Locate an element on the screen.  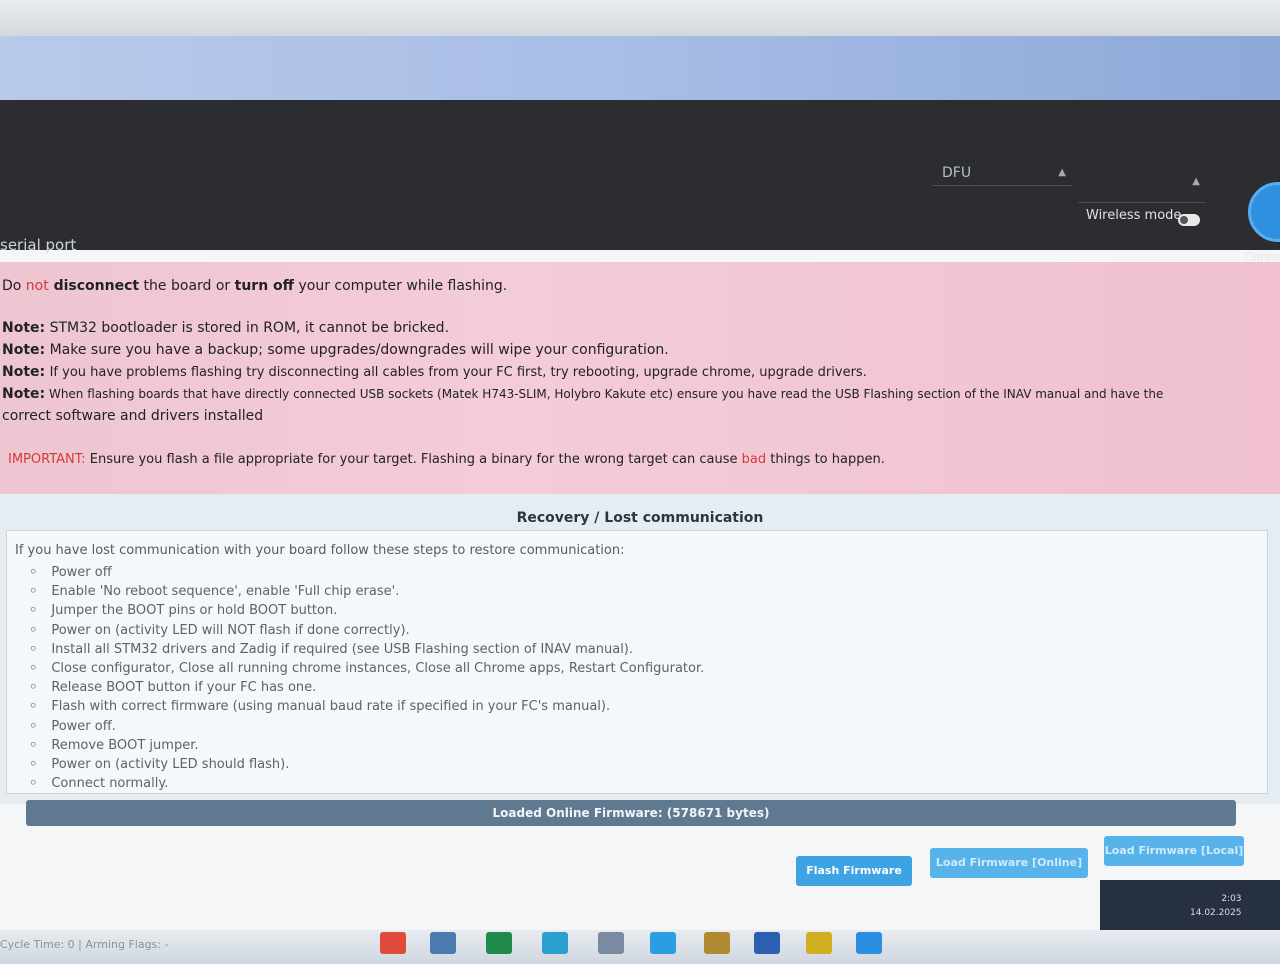
clock-time: 2:03 is located at coordinates (1231, 899).